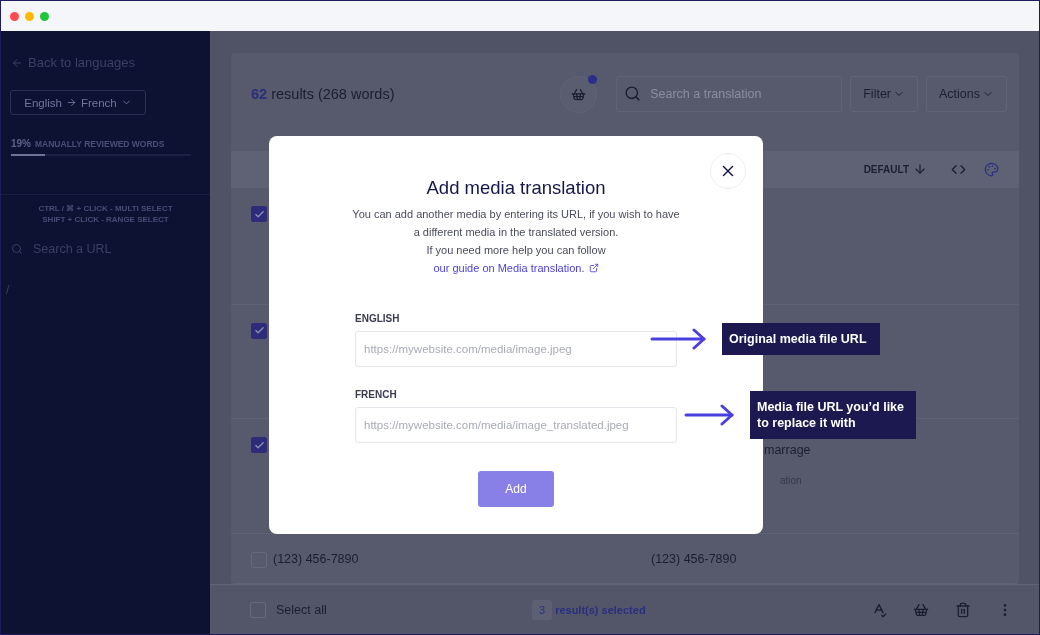 This screenshot has height=635, width=1040. I want to click on progress-percent: 19%, so click(21, 143).